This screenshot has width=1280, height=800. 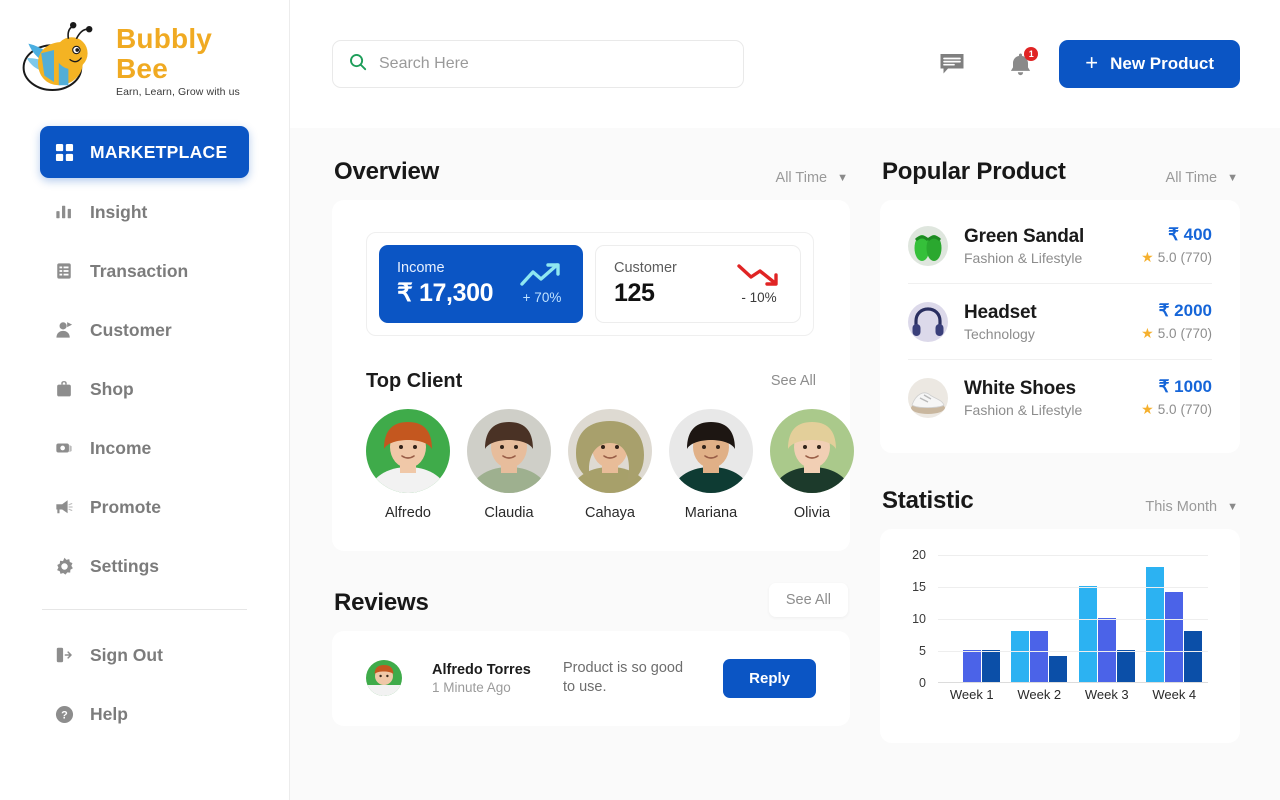 What do you see at coordinates (64, 212) in the screenshot?
I see `chart-bar-icon` at bounding box center [64, 212].